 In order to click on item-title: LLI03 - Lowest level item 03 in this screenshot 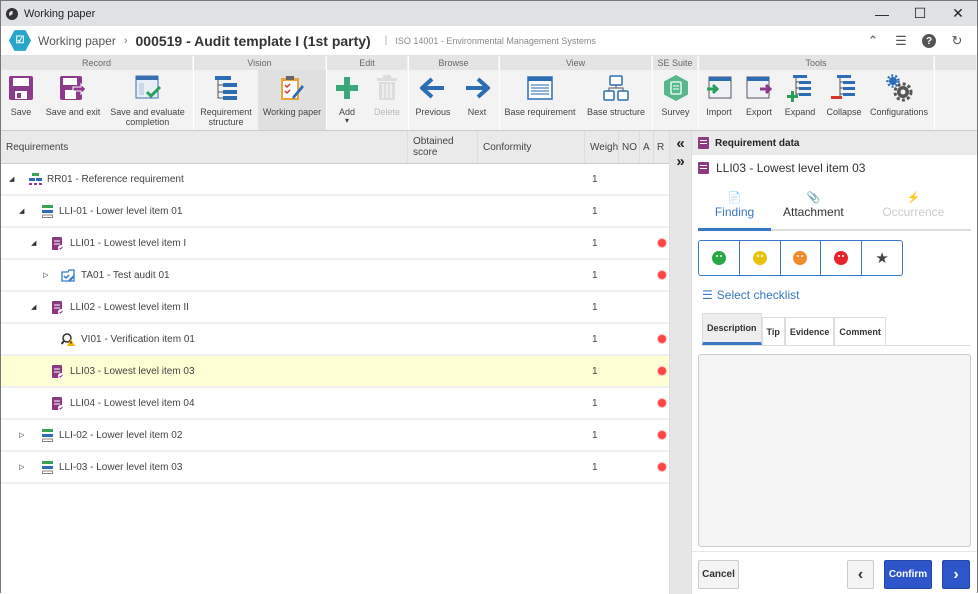, I will do `click(791, 168)`.